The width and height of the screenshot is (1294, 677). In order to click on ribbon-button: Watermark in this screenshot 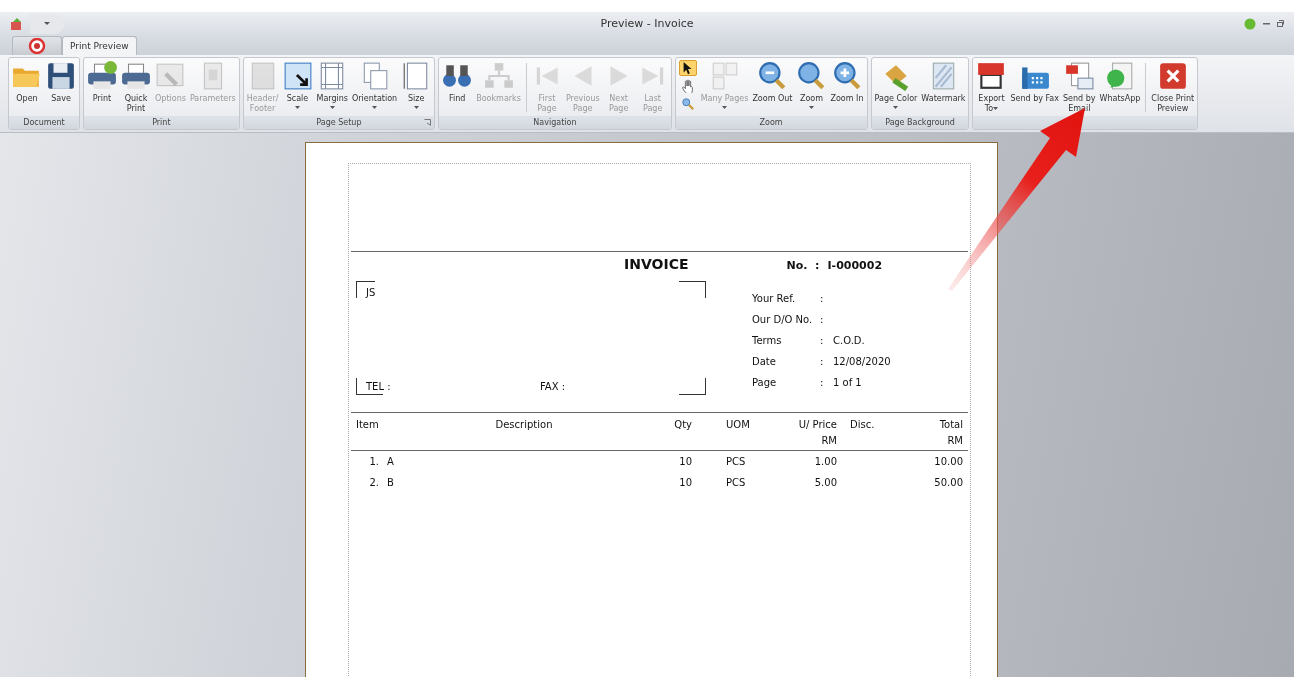, I will do `click(943, 81)`.